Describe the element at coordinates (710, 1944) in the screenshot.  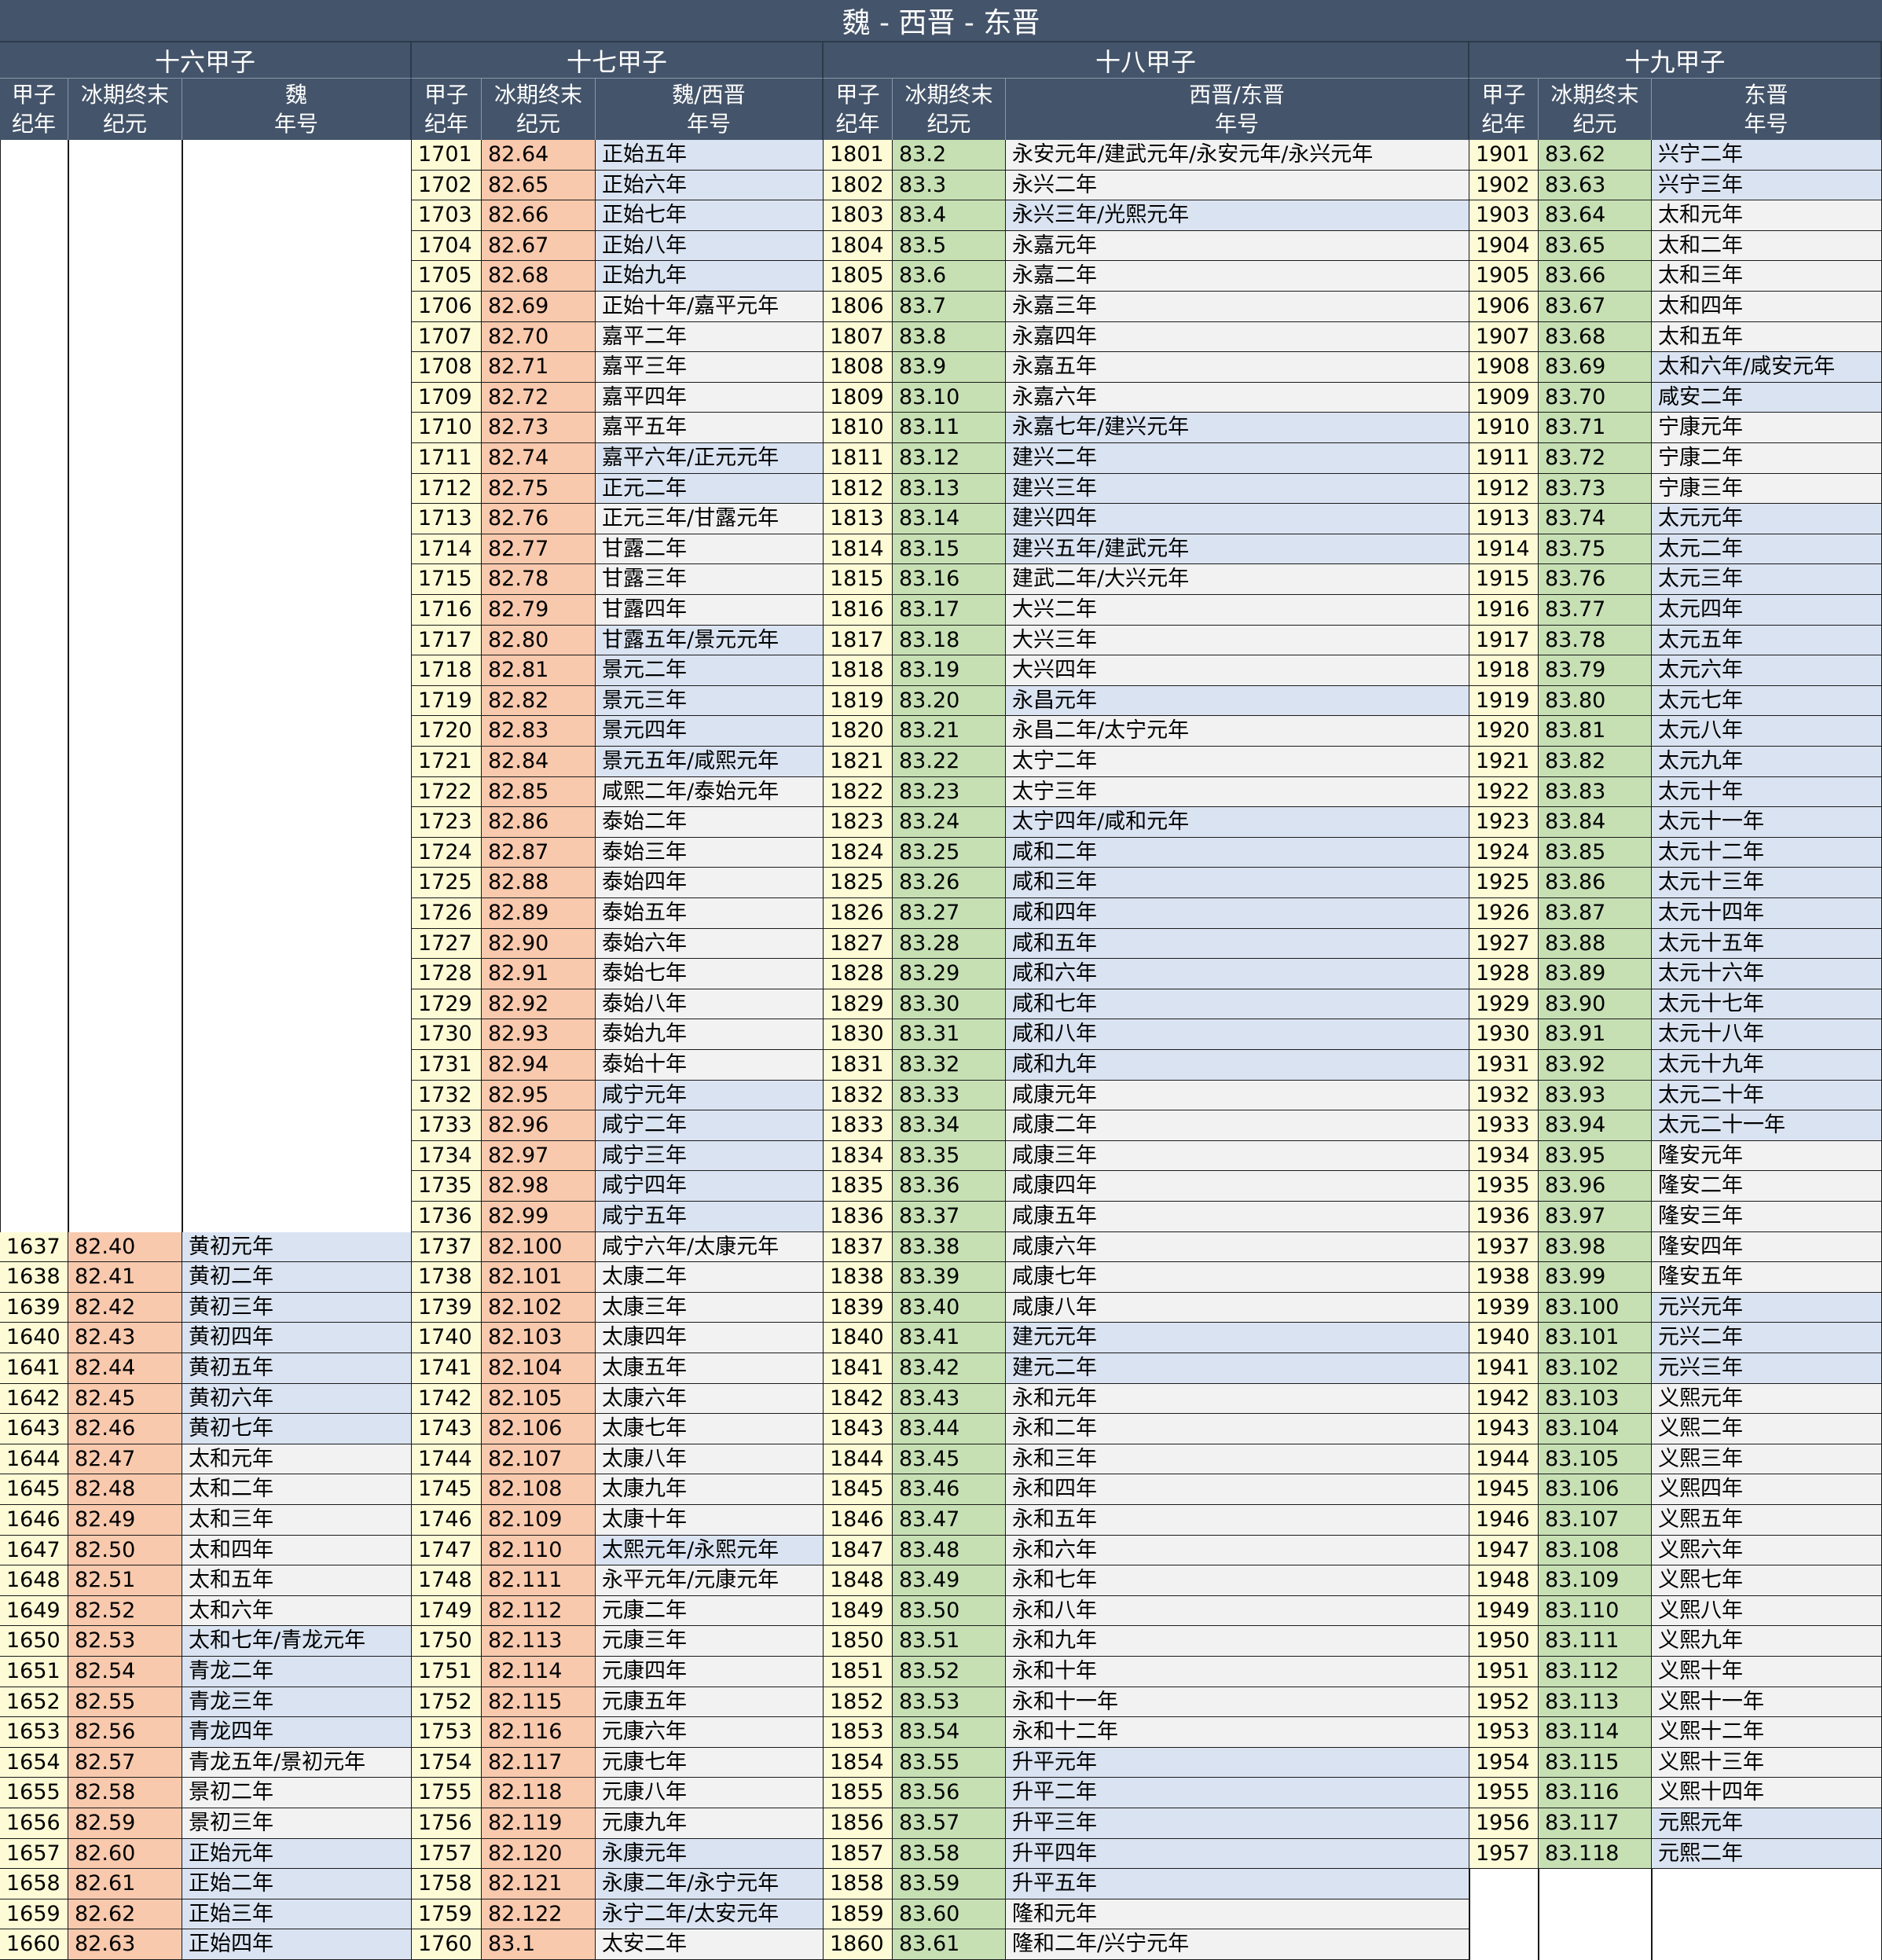
I see `era-name-cell: 太安二年` at that location.